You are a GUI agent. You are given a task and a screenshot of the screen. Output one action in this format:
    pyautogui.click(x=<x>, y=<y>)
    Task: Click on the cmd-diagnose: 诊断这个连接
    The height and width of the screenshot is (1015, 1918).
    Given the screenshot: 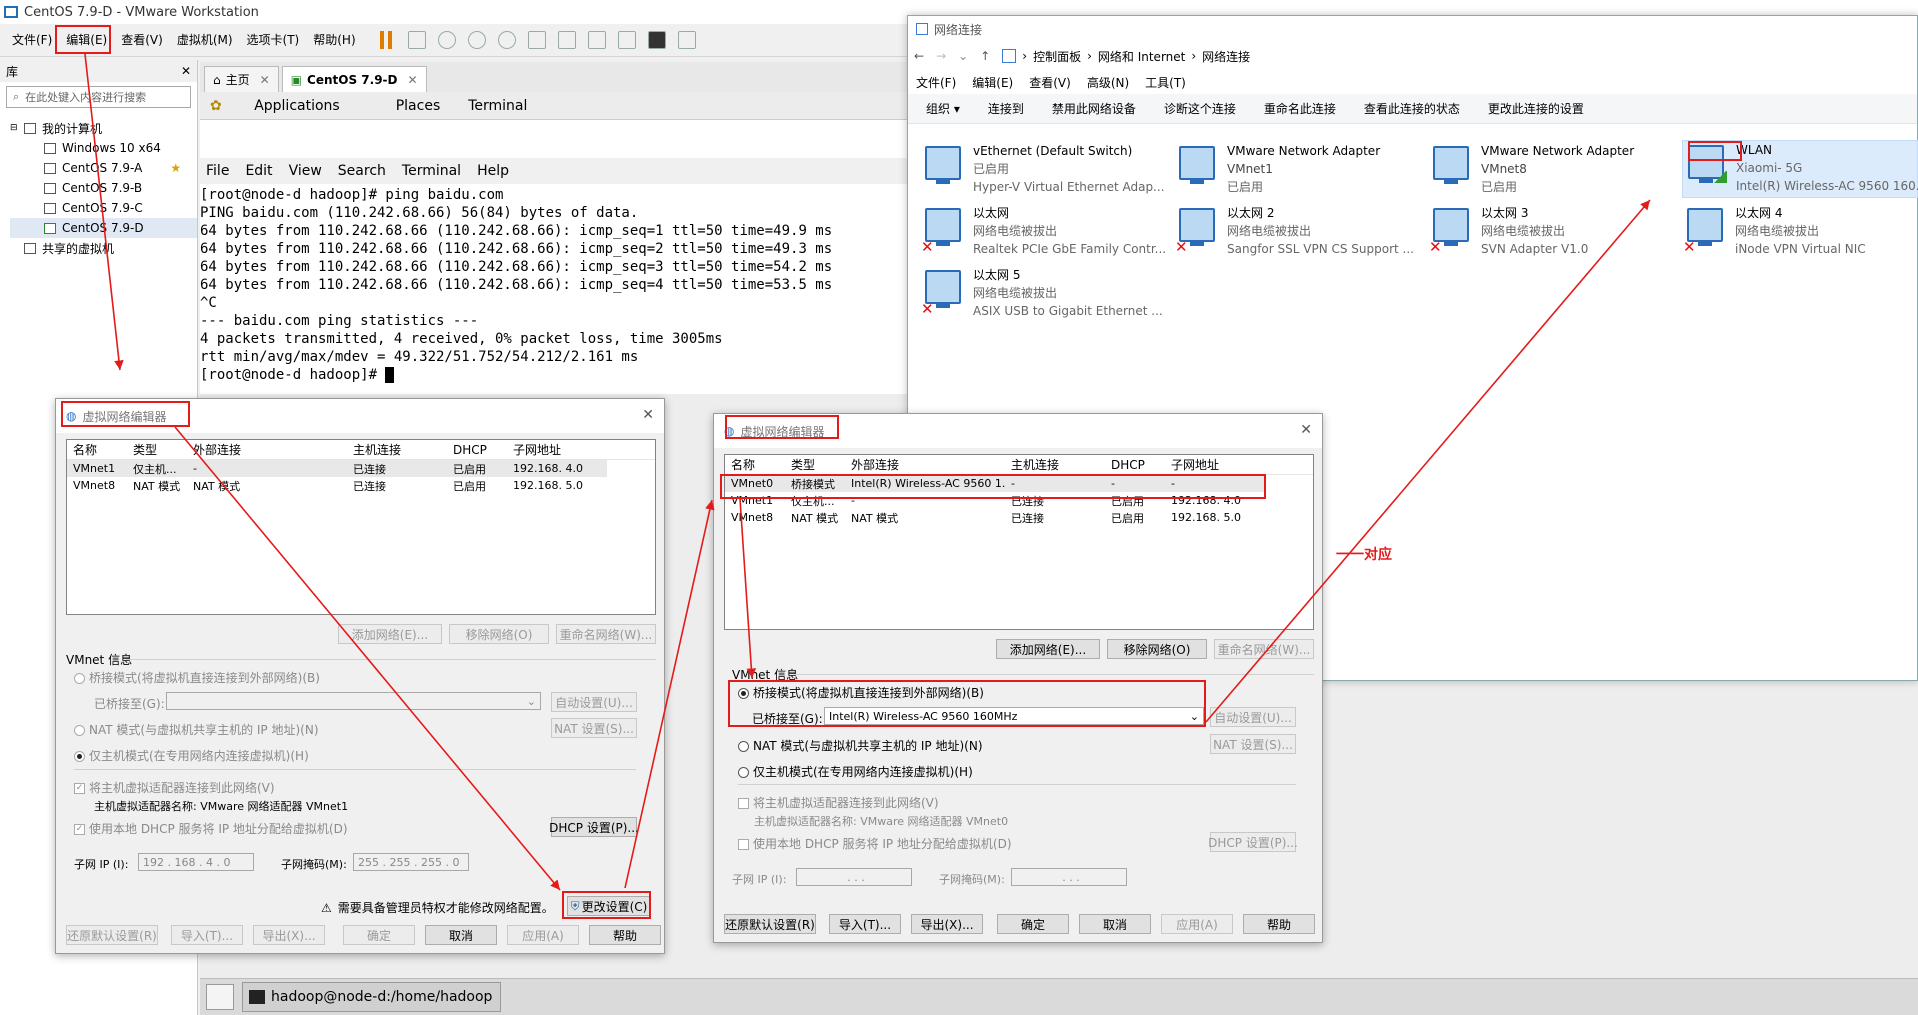 What is the action you would take?
    pyautogui.click(x=1200, y=108)
    